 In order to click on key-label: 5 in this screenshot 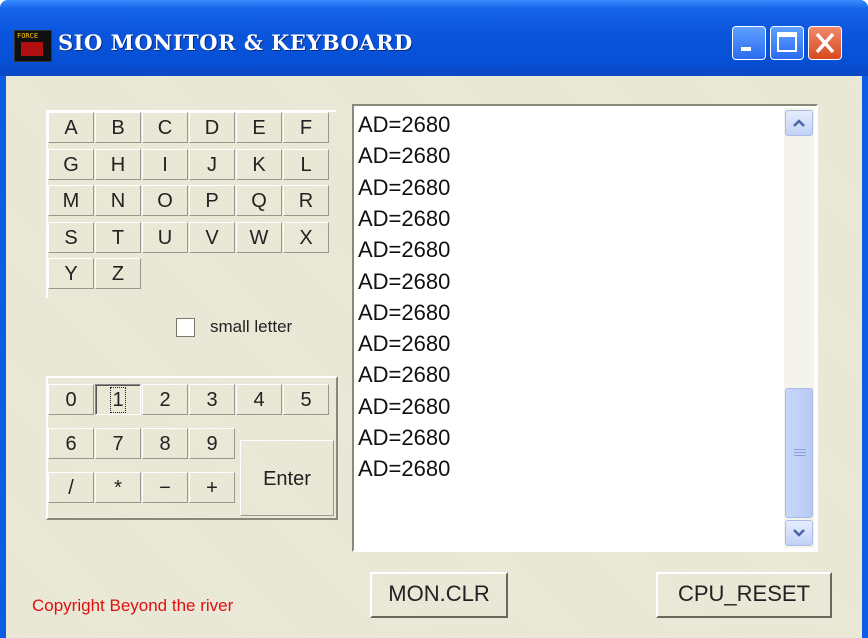, I will do `click(306, 400)`.